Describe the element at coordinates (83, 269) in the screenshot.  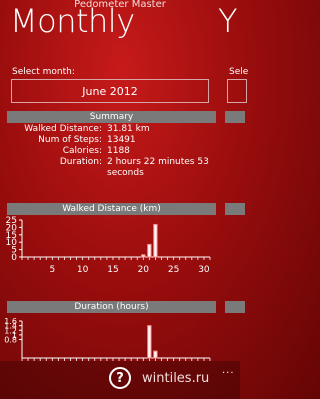
I see `x-tick-label: 10` at that location.